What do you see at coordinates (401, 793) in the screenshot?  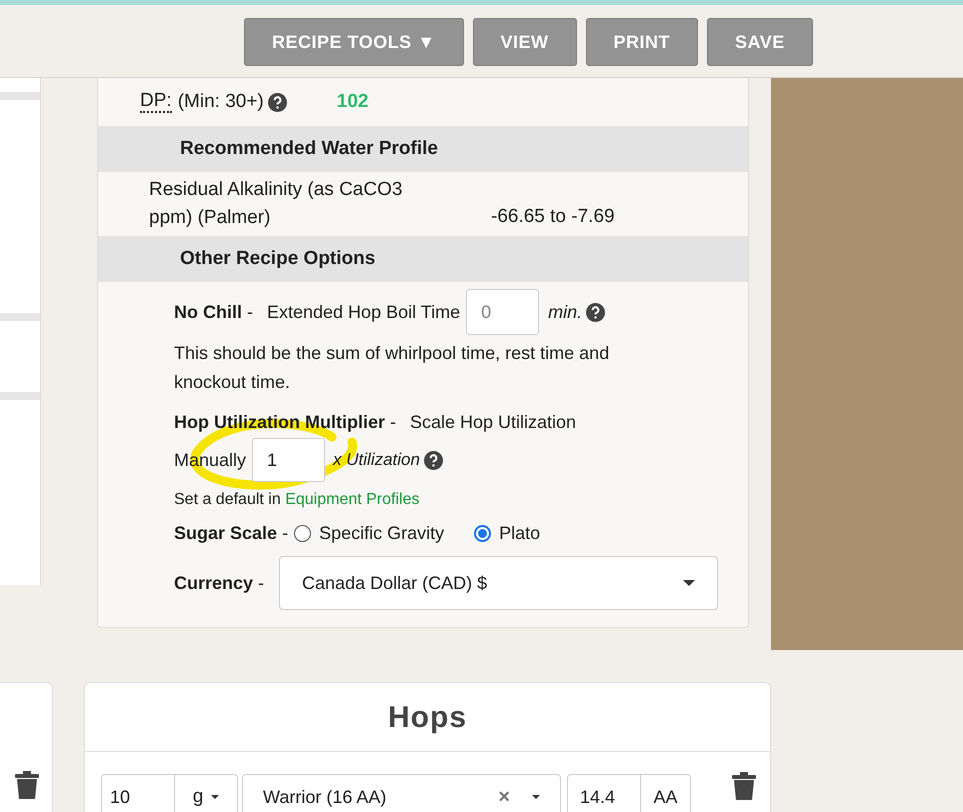 I see `hop-variety-dropdown: Warrior (16 AA) ×` at bounding box center [401, 793].